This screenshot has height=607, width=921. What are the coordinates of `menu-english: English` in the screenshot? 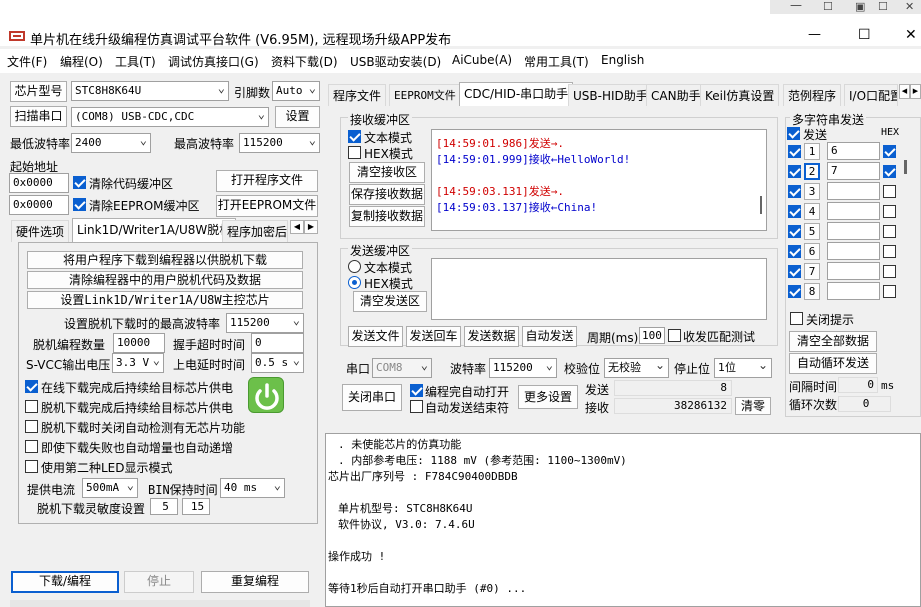 It's located at (622, 60).